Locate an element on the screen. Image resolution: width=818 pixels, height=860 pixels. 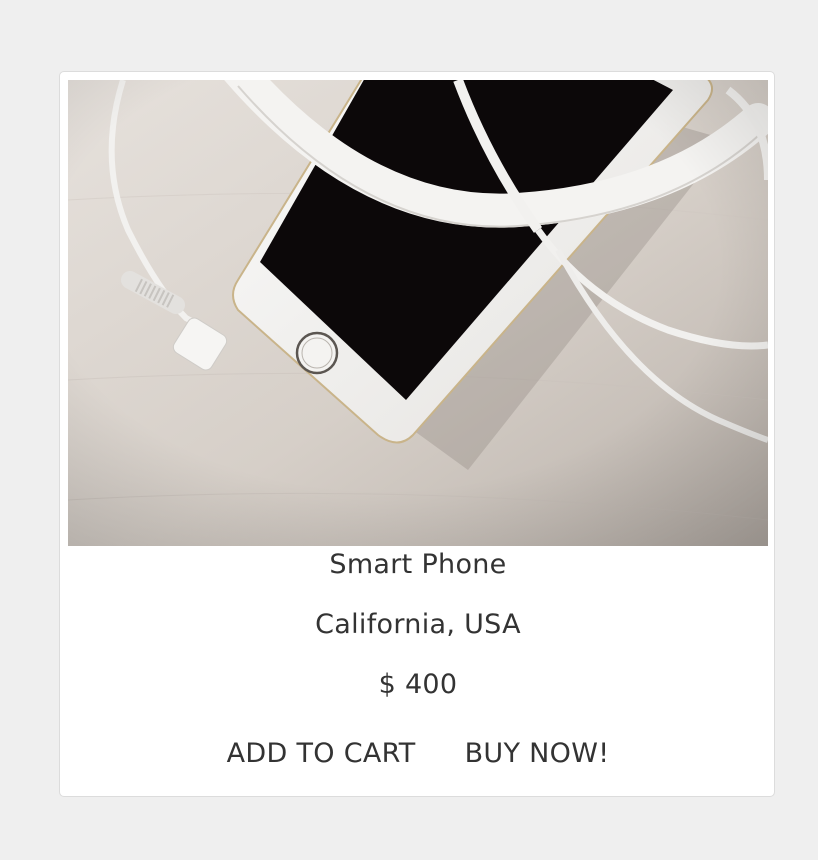
add-to-cart-button: ADD TO CART is located at coordinates (321, 753).